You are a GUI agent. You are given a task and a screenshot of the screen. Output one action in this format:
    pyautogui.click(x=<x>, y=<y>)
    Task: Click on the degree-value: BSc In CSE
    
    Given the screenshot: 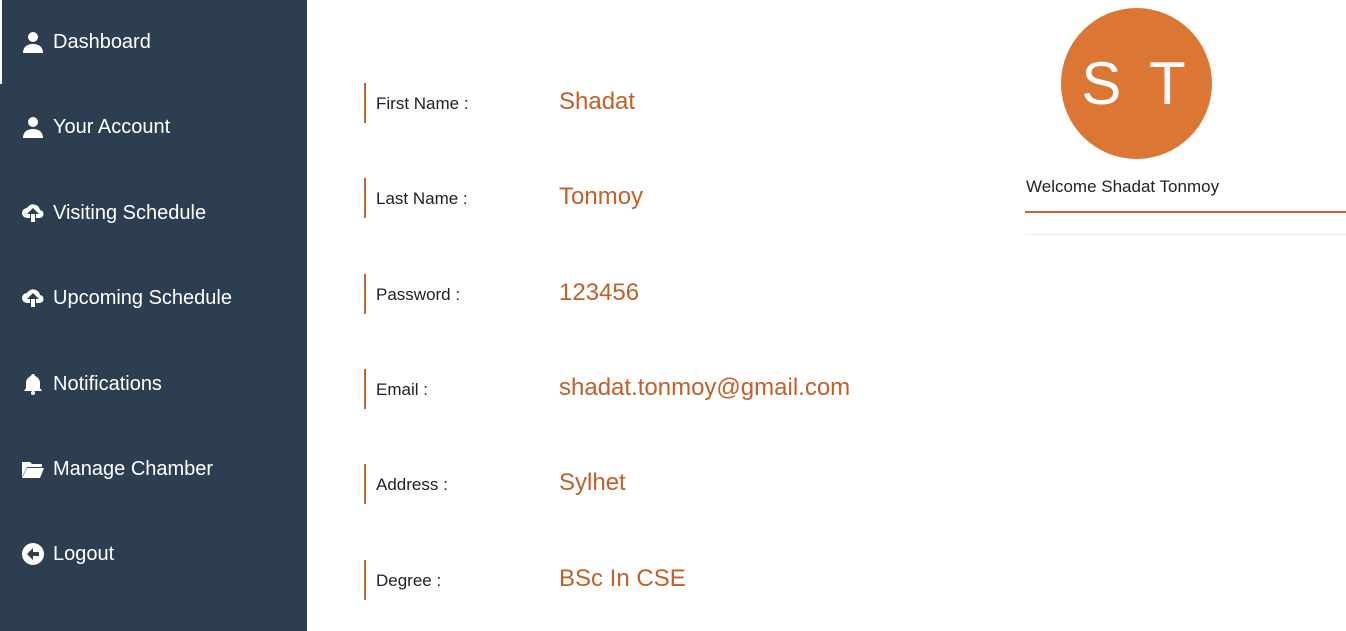 What is the action you would take?
    pyautogui.click(x=622, y=578)
    